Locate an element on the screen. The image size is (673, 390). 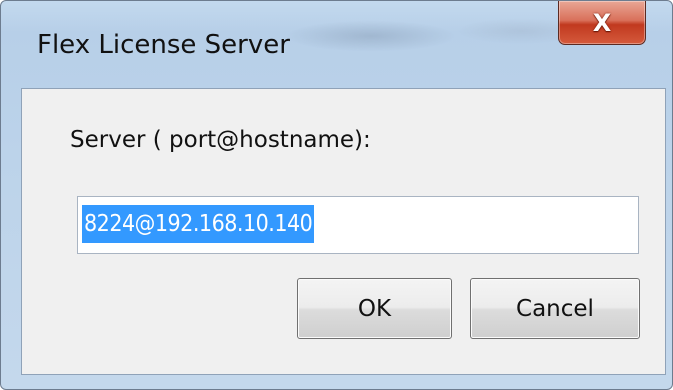
server-input: 8224@192.168.10.140 is located at coordinates (358, 225).